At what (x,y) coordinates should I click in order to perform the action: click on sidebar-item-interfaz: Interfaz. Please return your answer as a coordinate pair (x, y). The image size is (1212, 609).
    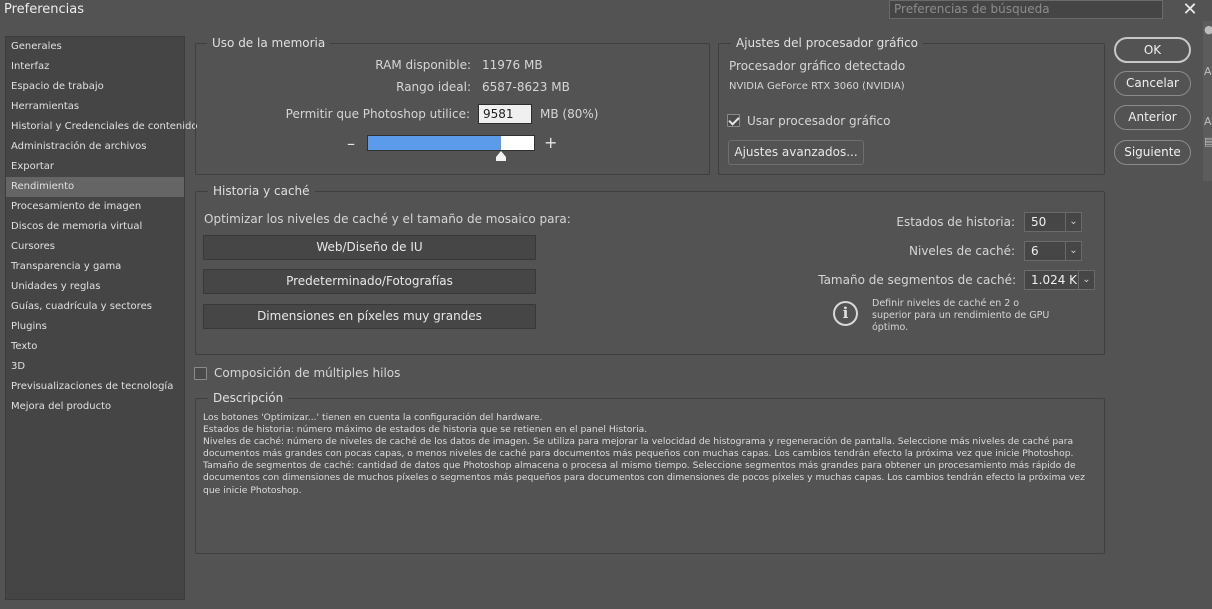
    Looking at the image, I should click on (95, 67).